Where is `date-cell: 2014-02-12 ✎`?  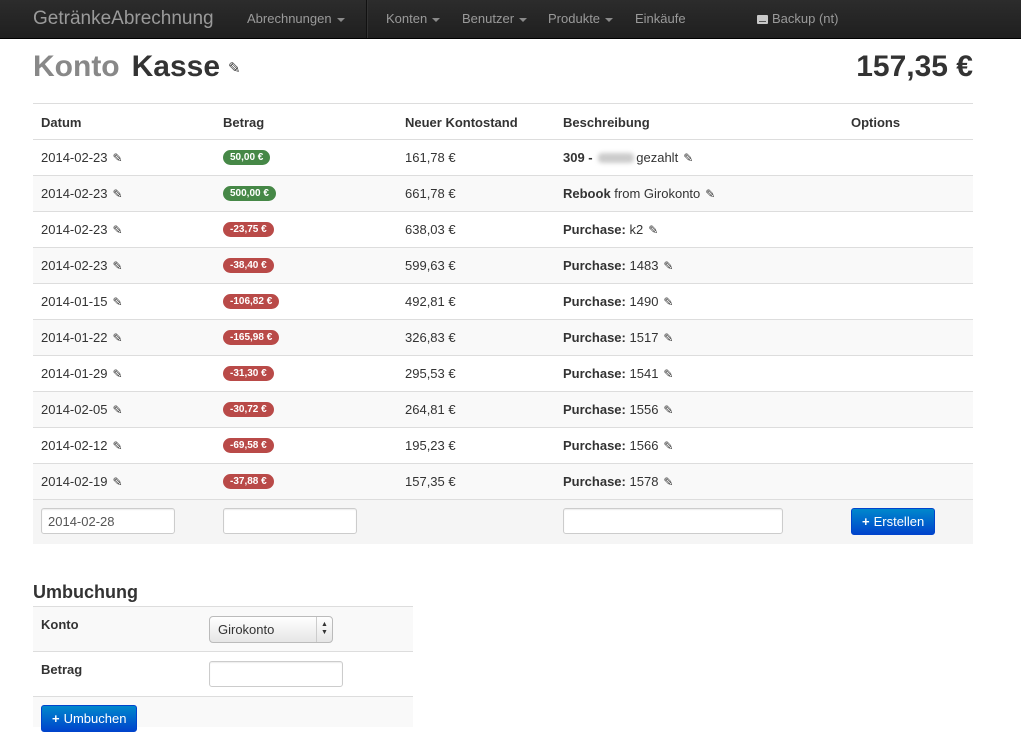 date-cell: 2014-02-12 ✎ is located at coordinates (82, 445).